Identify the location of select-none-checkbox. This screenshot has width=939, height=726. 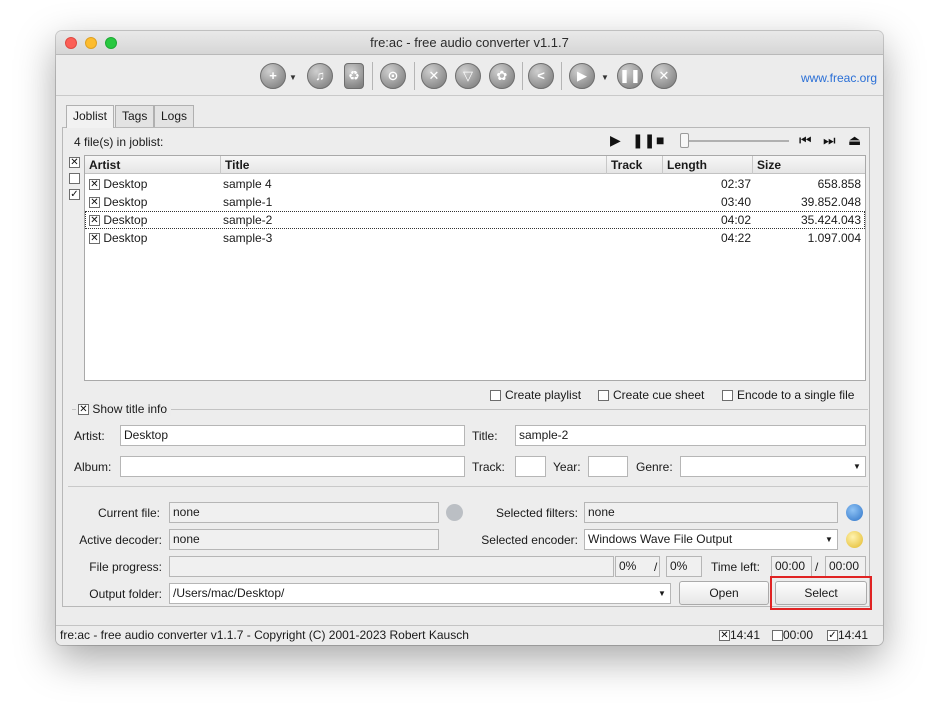
(74, 178).